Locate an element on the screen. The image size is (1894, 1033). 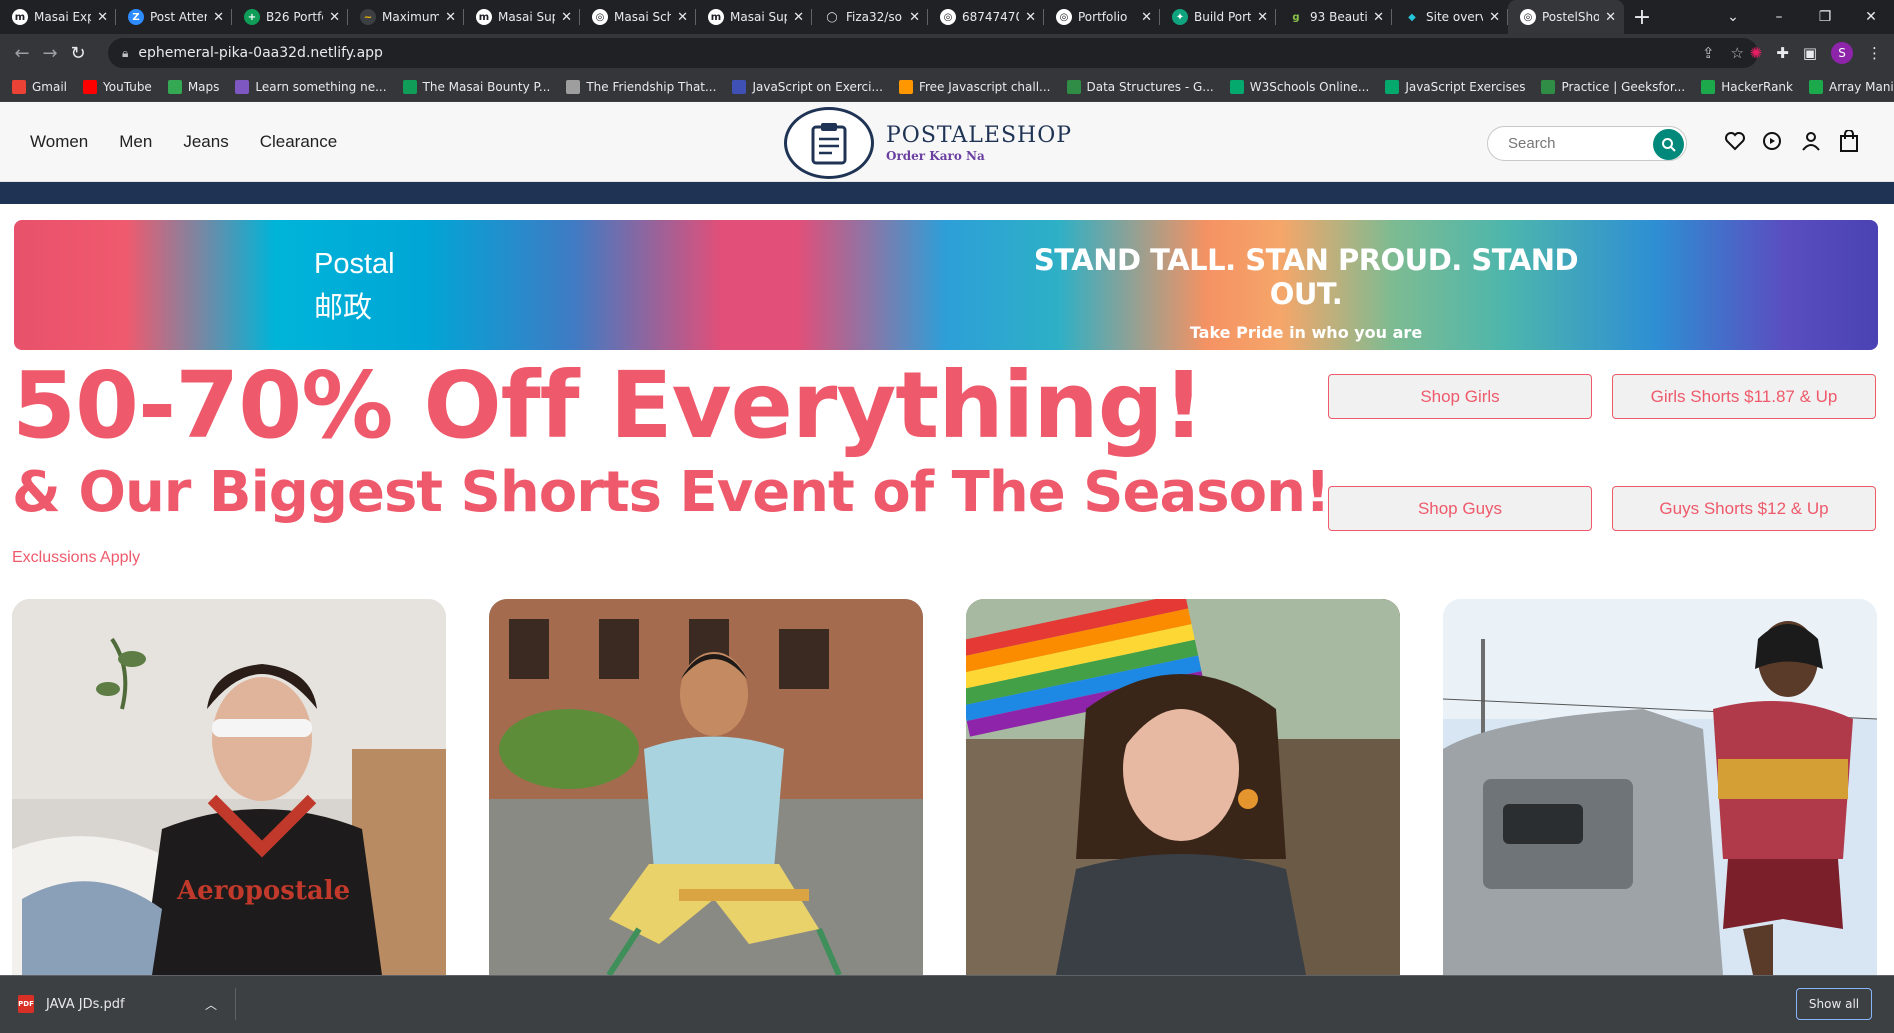
browser-tab: g 93 Beauti ✕ is located at coordinates (1334, 17).